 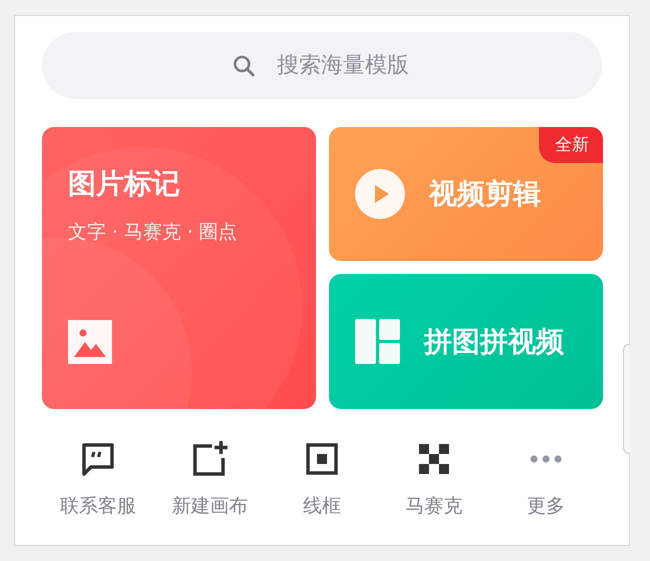 I want to click on card-title: 图片标记, so click(x=124, y=184).